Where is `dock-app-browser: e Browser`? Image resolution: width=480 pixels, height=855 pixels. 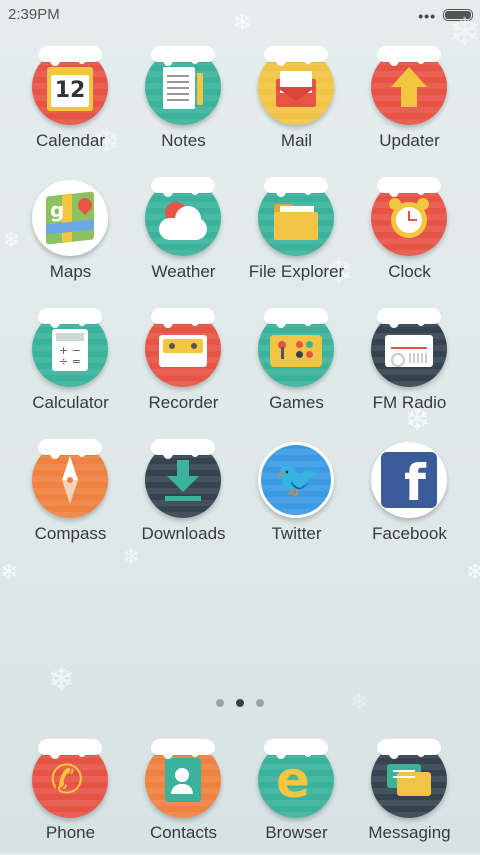
dock-app-browser: e Browser is located at coordinates (296, 796).